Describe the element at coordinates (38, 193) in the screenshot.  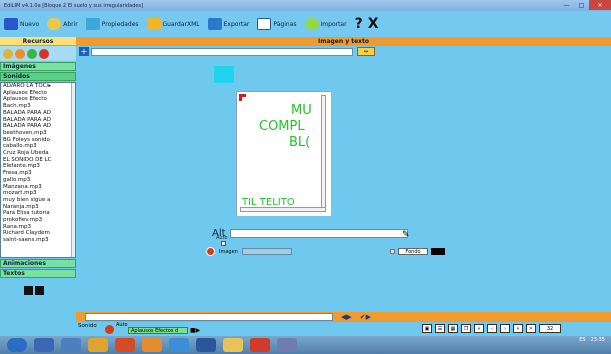
I see `list-item: mozart.mp3` at that location.